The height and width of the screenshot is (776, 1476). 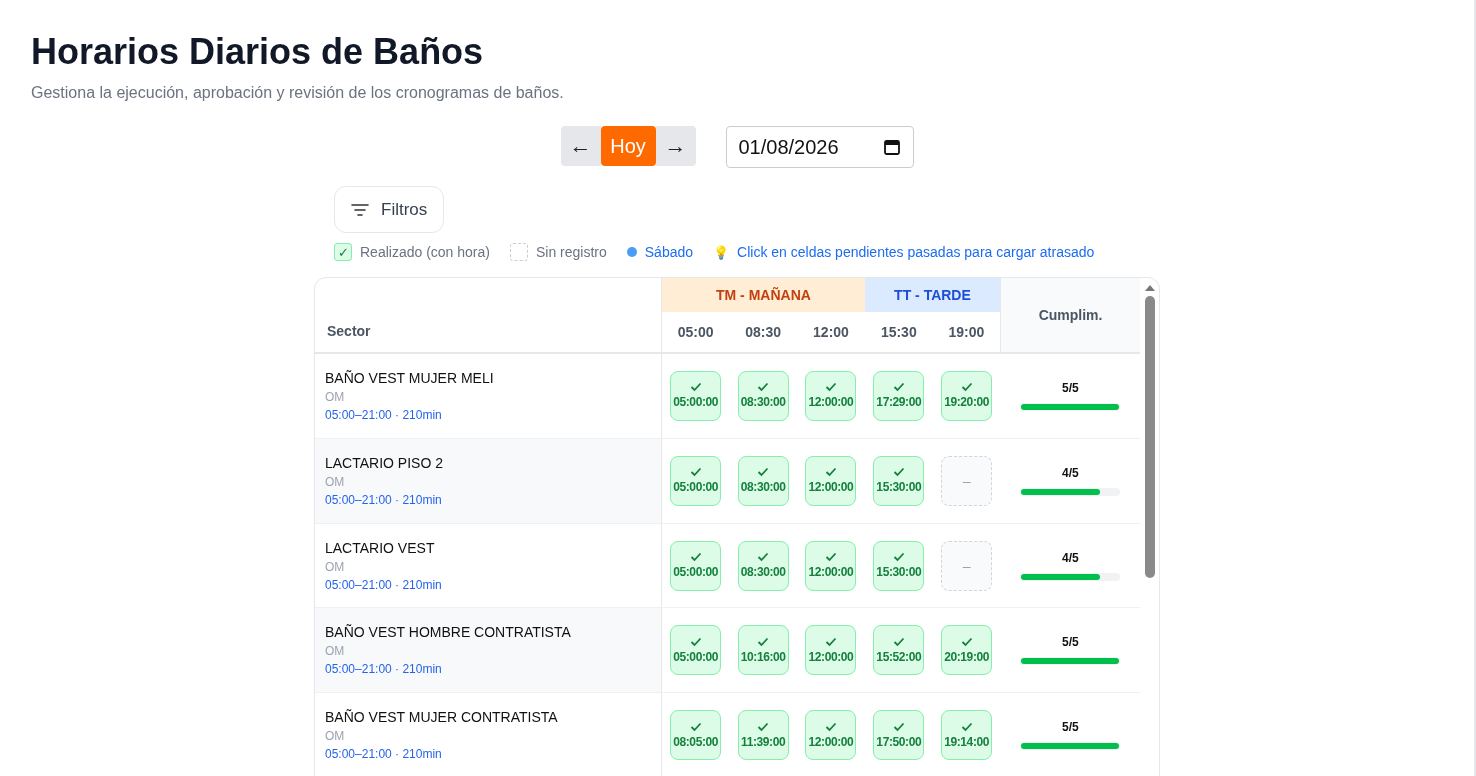 I want to click on legend-label: Sábado, so click(x=669, y=252).